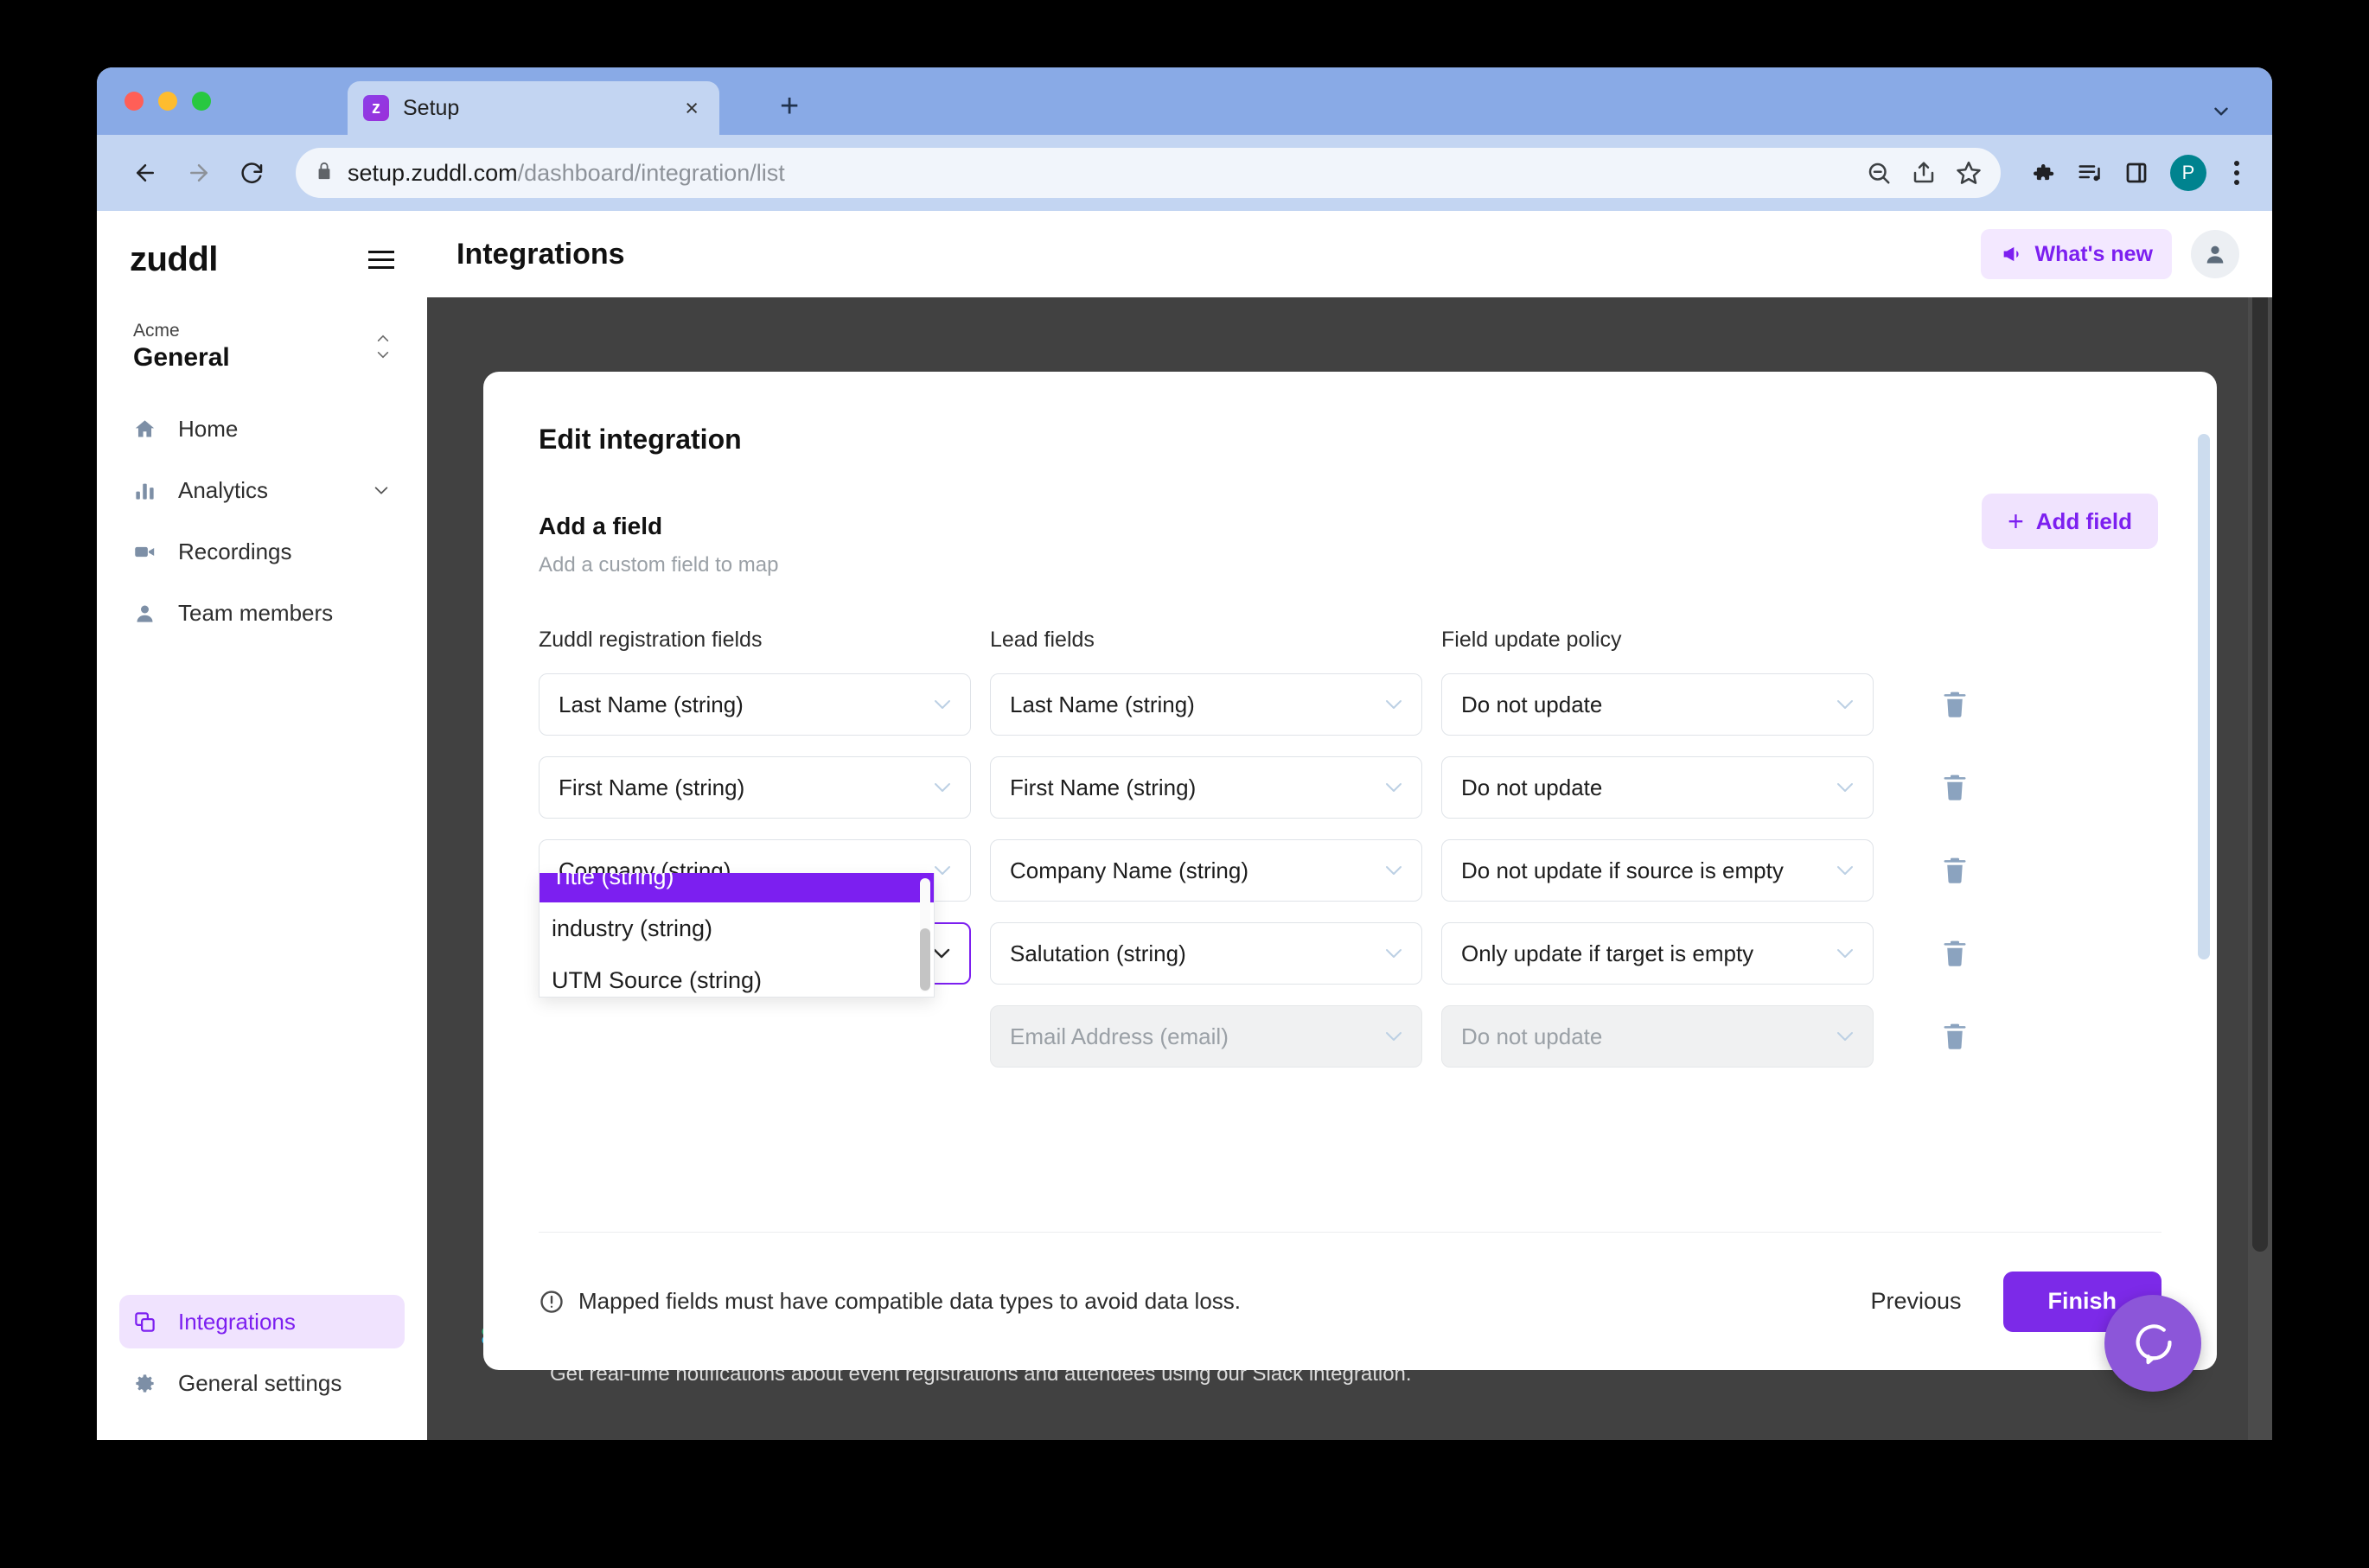  Describe the element at coordinates (181, 358) in the screenshot. I see `org-name: General` at that location.